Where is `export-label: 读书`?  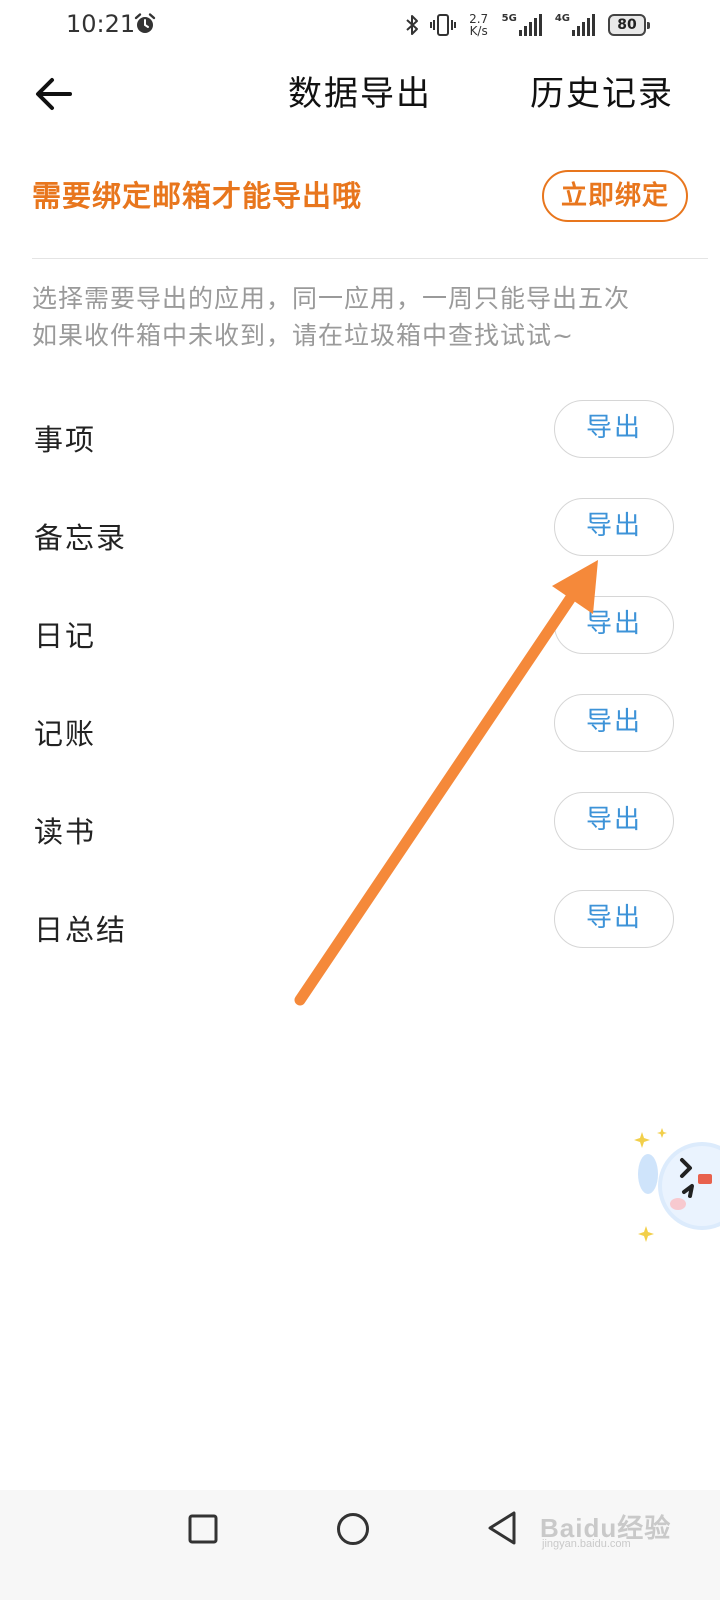
export-label: 读书 is located at coordinates (65, 832).